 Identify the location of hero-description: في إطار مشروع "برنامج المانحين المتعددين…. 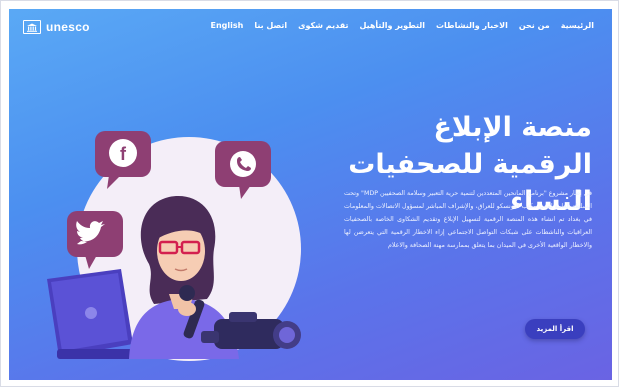
(468, 220).